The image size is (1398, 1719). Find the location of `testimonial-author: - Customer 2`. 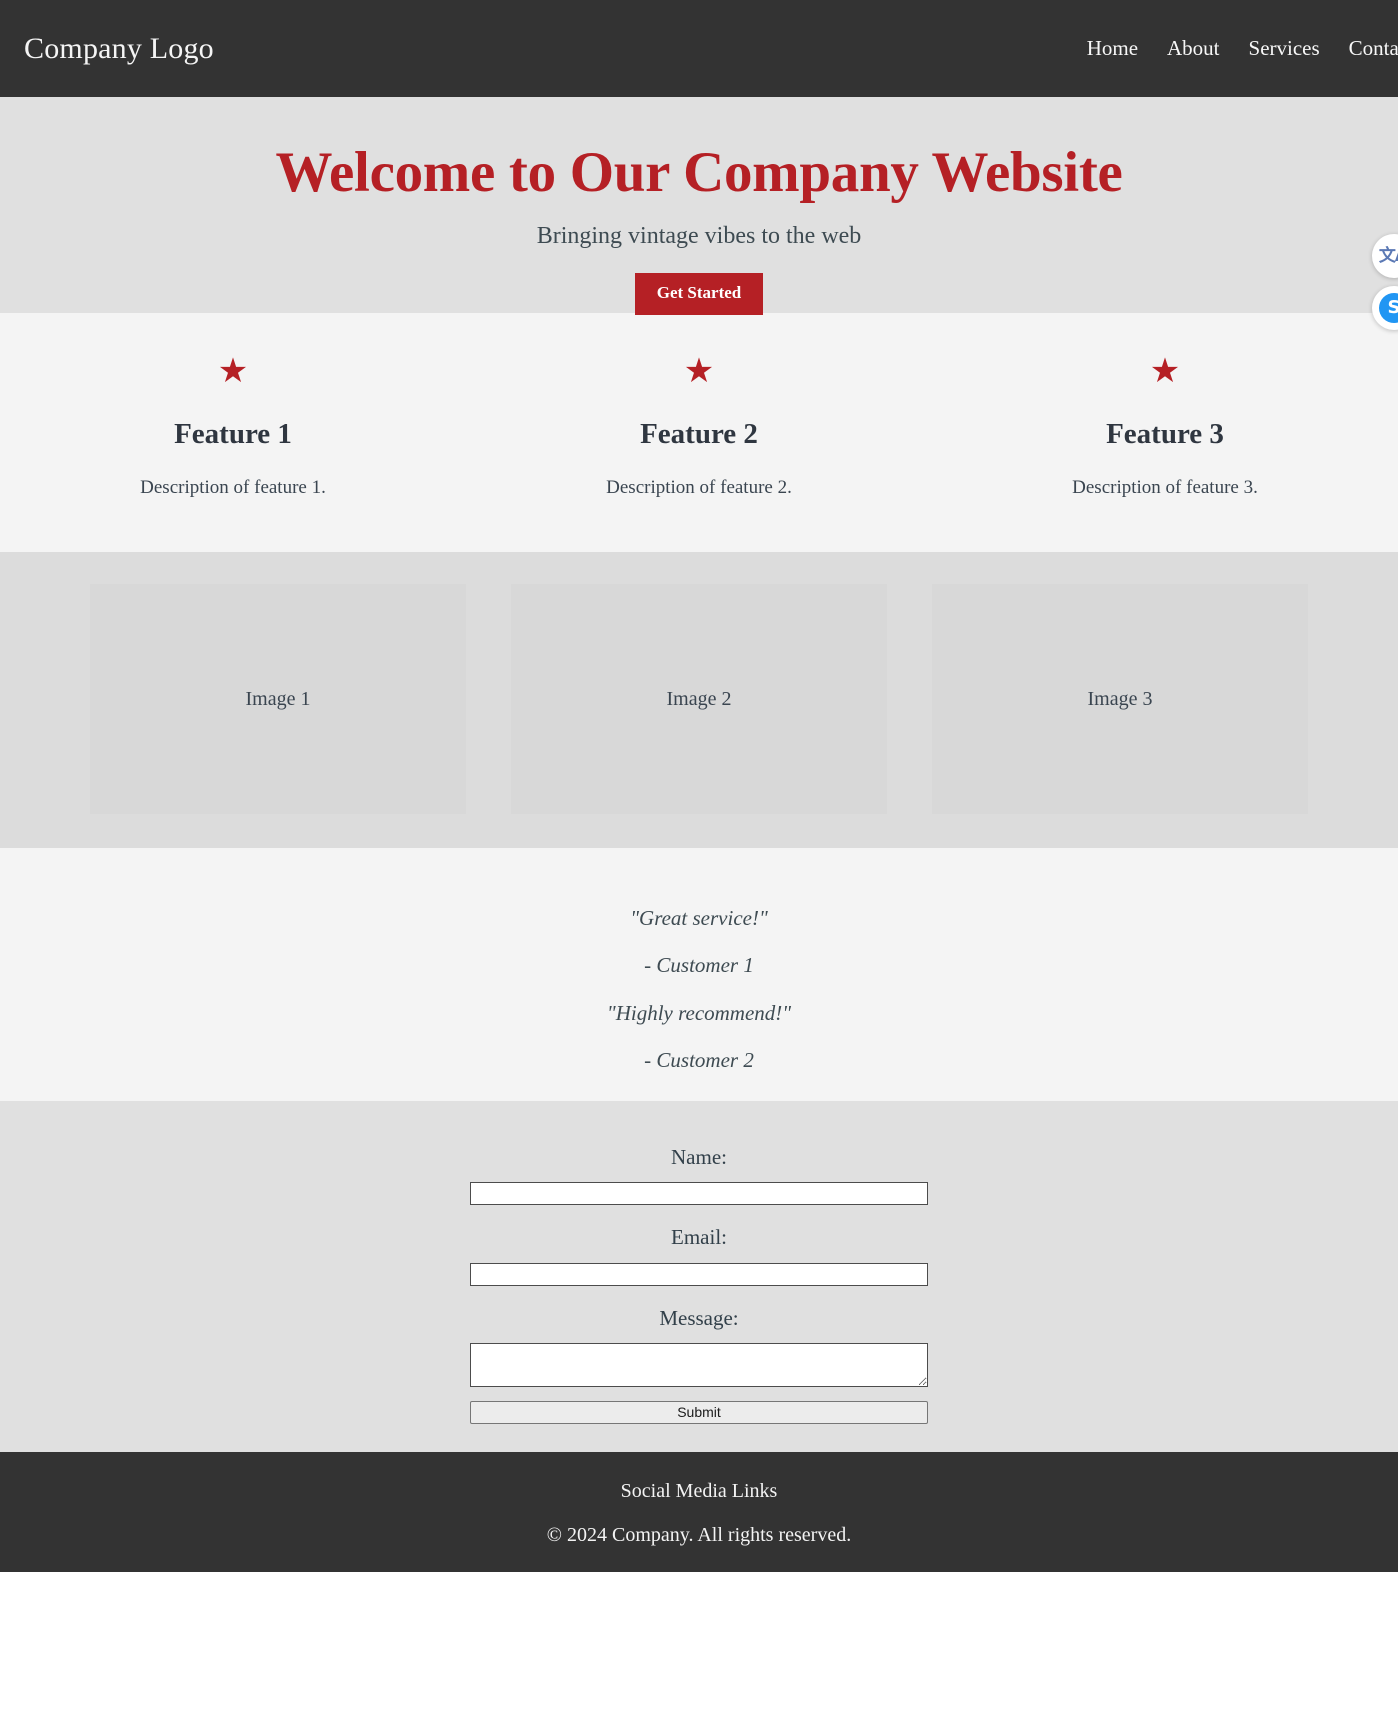

testimonial-author: - Customer 2 is located at coordinates (699, 1059).